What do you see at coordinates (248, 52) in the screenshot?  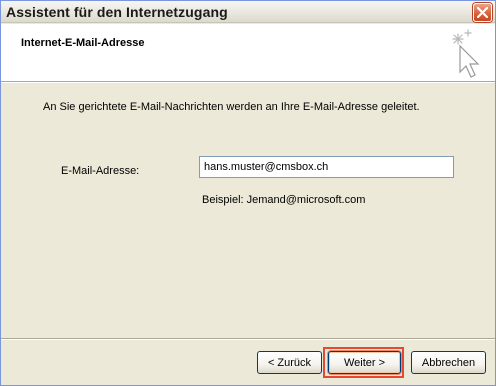 I see `wizard-header: Internet-E-Mail-Adresse` at bounding box center [248, 52].